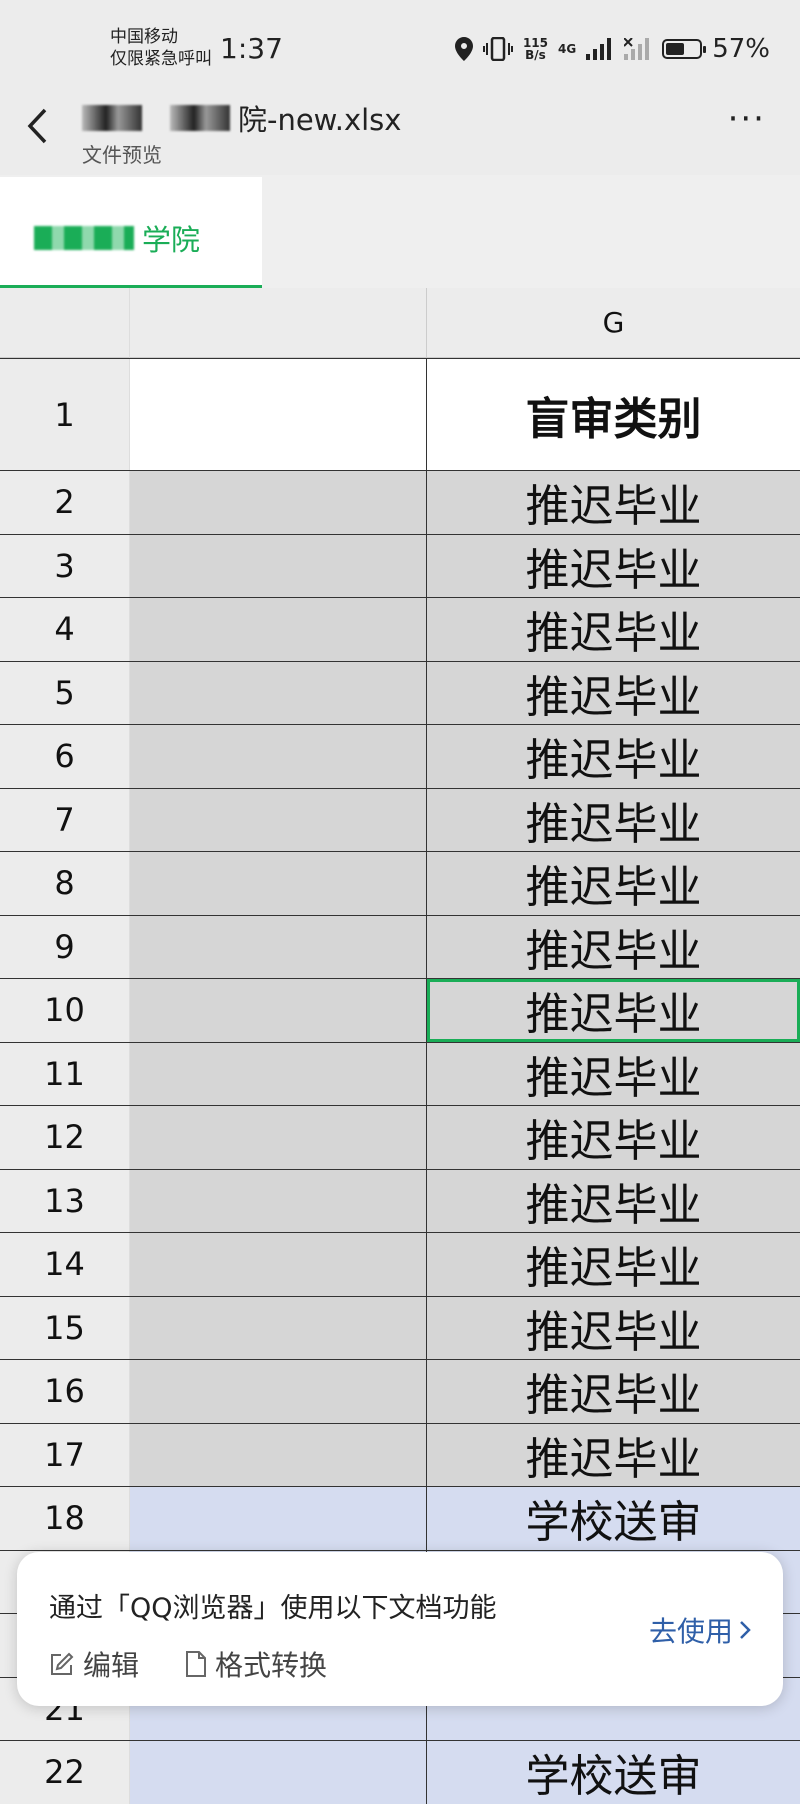  What do you see at coordinates (278, 323) in the screenshot?
I see `column-header-hidden` at bounding box center [278, 323].